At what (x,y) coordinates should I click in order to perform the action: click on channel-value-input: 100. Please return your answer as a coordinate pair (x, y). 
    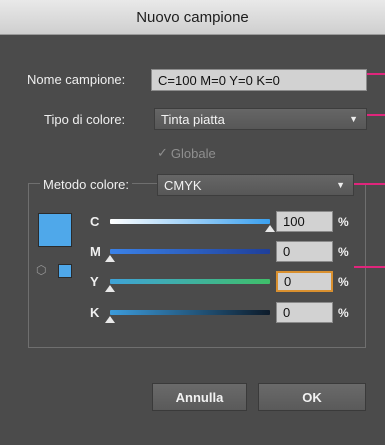
    Looking at the image, I should click on (304, 221).